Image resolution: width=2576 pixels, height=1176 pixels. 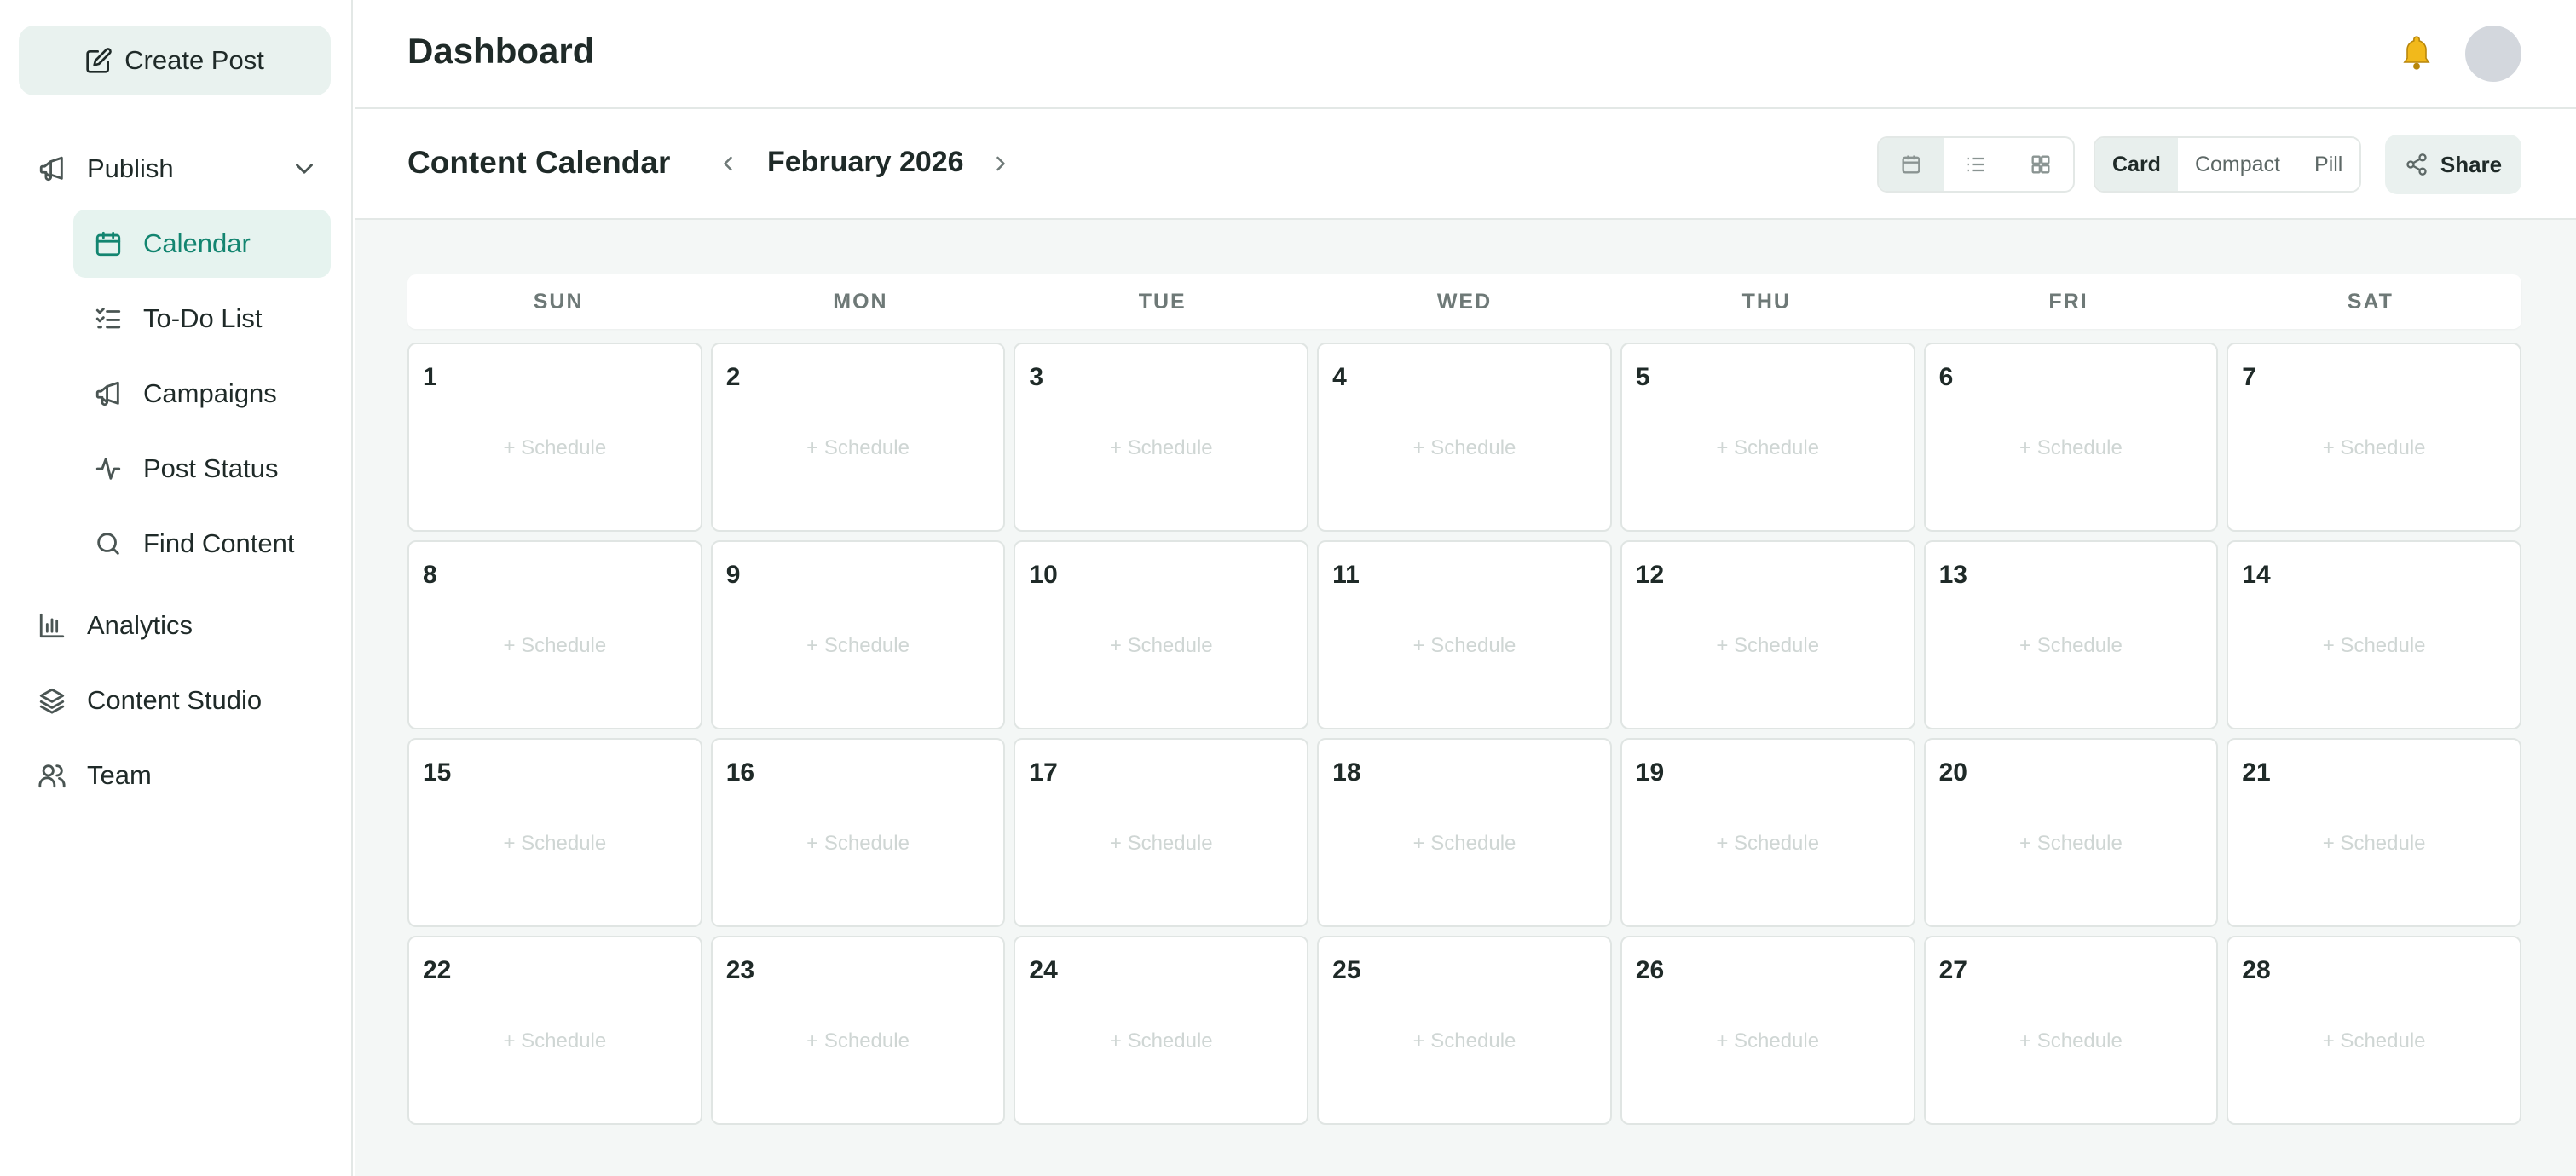 I want to click on day-cell: 22 + Schedule, so click(x=554, y=1030).